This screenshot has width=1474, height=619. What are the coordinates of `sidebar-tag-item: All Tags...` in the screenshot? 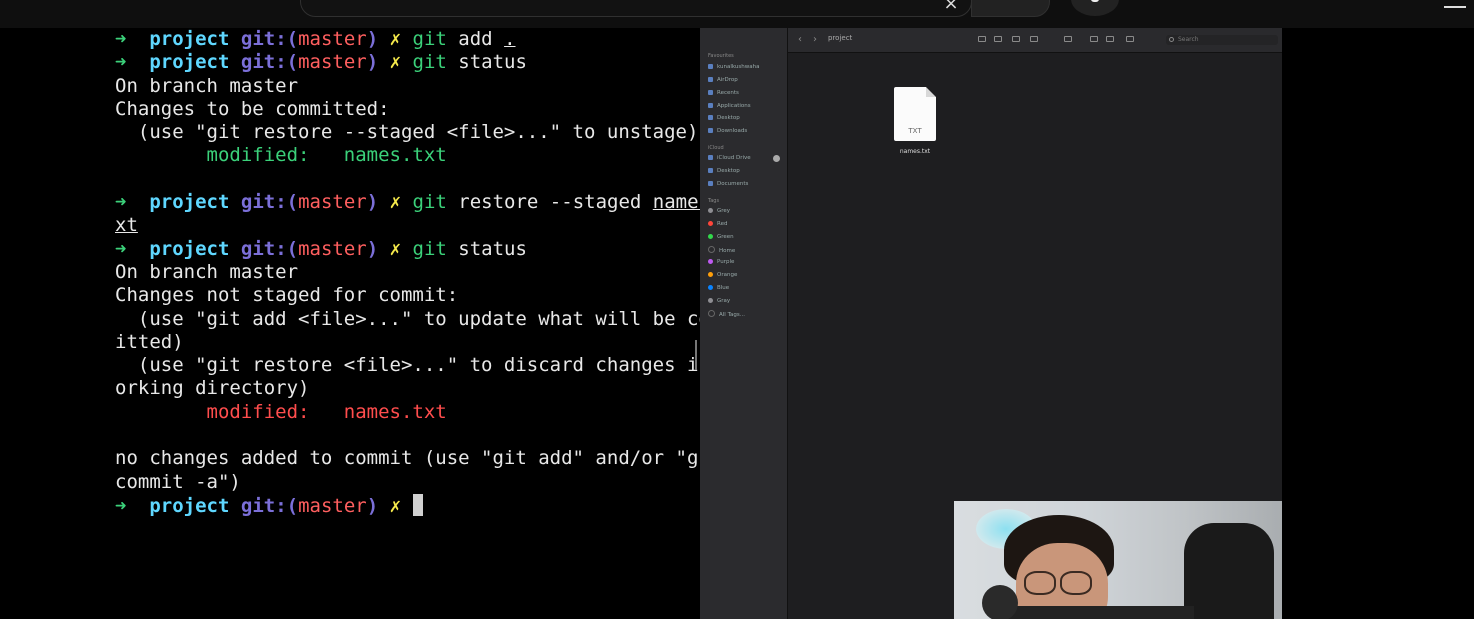 It's located at (726, 314).